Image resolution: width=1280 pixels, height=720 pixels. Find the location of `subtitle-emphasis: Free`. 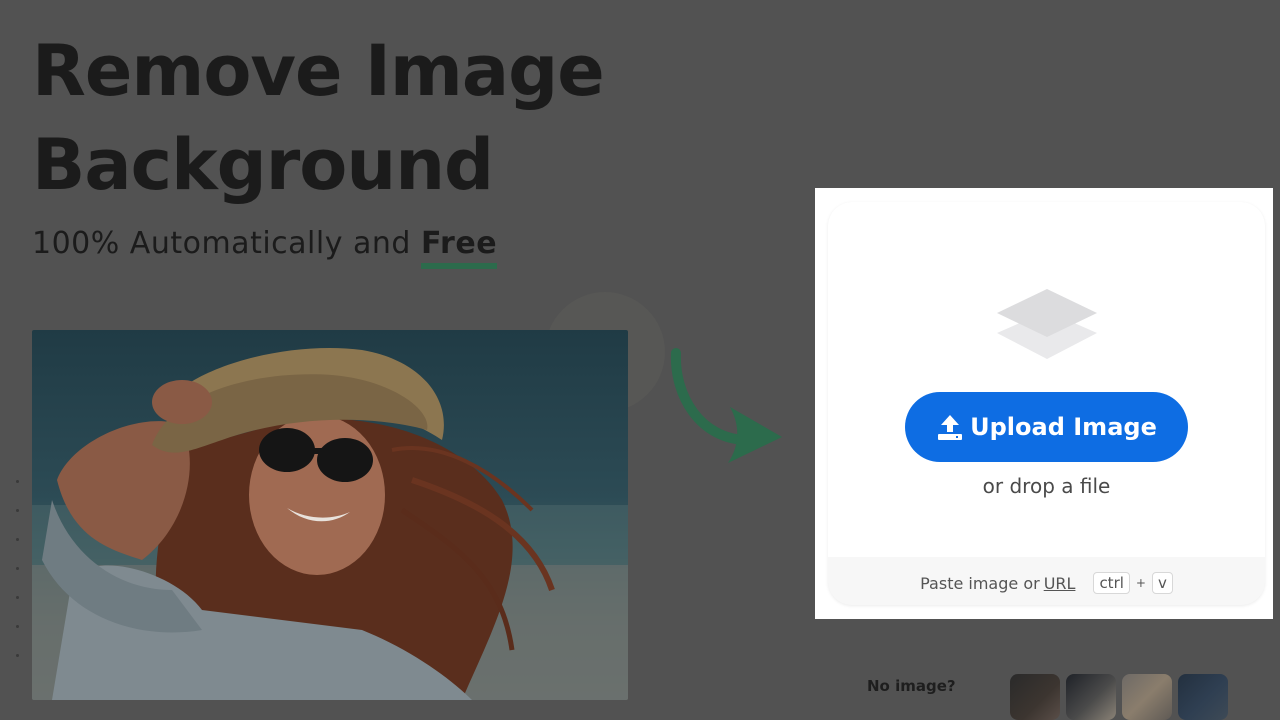

subtitle-emphasis: Free is located at coordinates (459, 243).